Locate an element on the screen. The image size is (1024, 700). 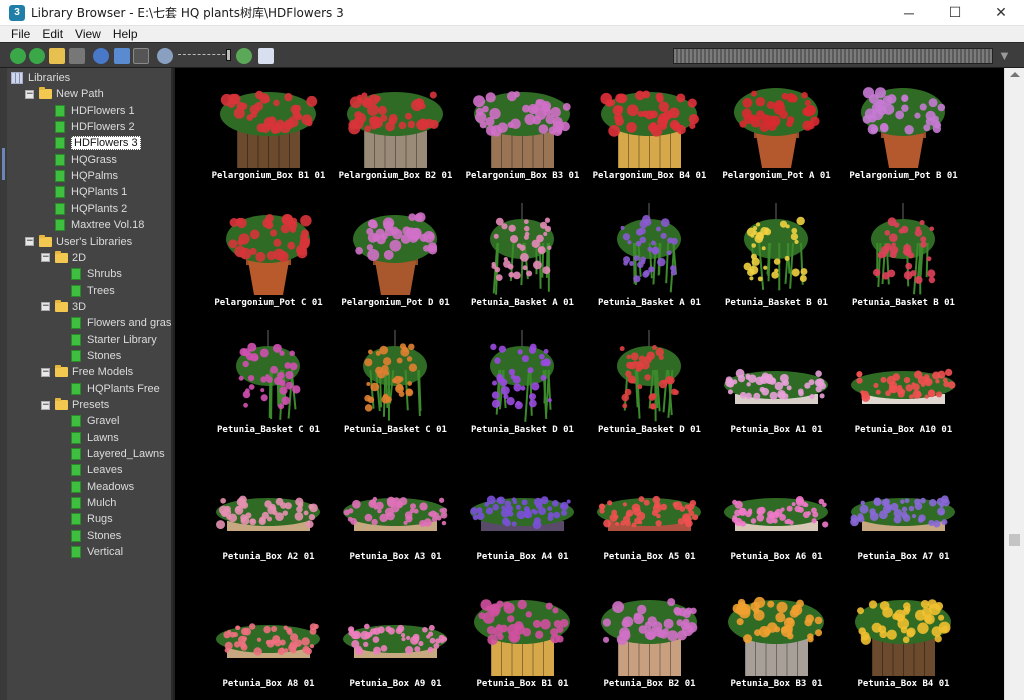
tree-item: Maxtree Vol.18 is located at coordinates (92, 225).